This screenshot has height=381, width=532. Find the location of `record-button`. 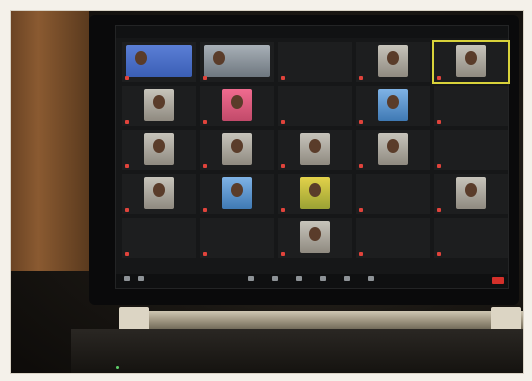

record-button is located at coordinates (347, 278).